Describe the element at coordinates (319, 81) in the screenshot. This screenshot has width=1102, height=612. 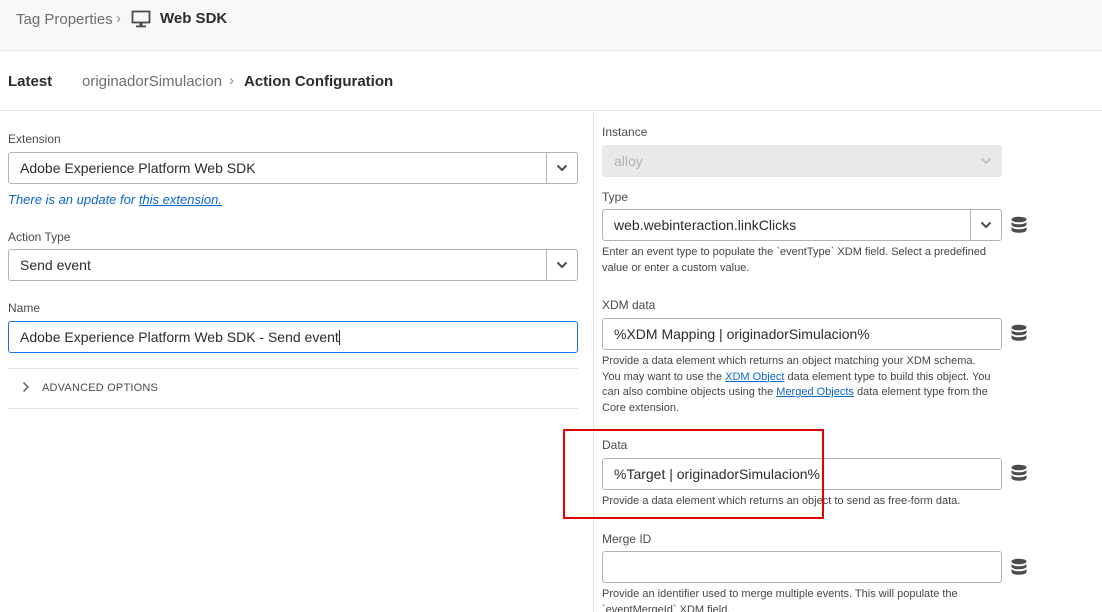
I see `page-title: Action Configuration` at that location.